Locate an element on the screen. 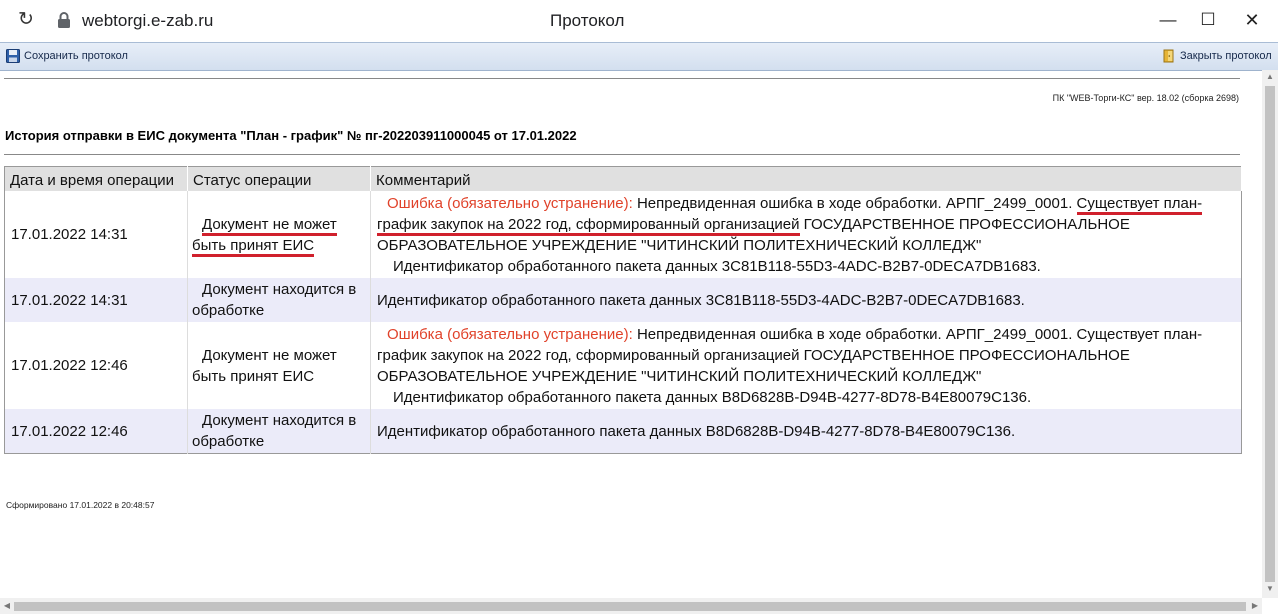 The image size is (1278, 614). comment-highlight: Существует план- is located at coordinates (1139, 204).